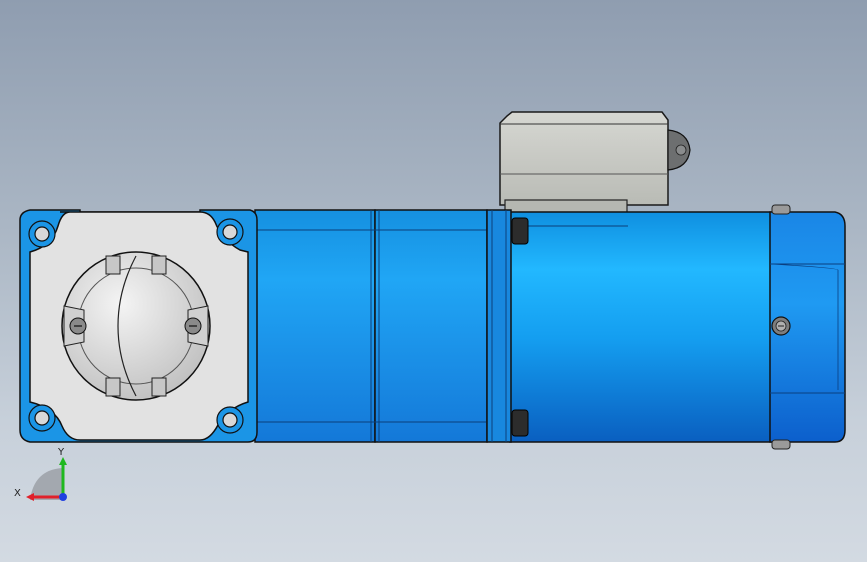 The image size is (867, 562). Describe the element at coordinates (641, 327) in the screenshot. I see `motor-body` at that location.